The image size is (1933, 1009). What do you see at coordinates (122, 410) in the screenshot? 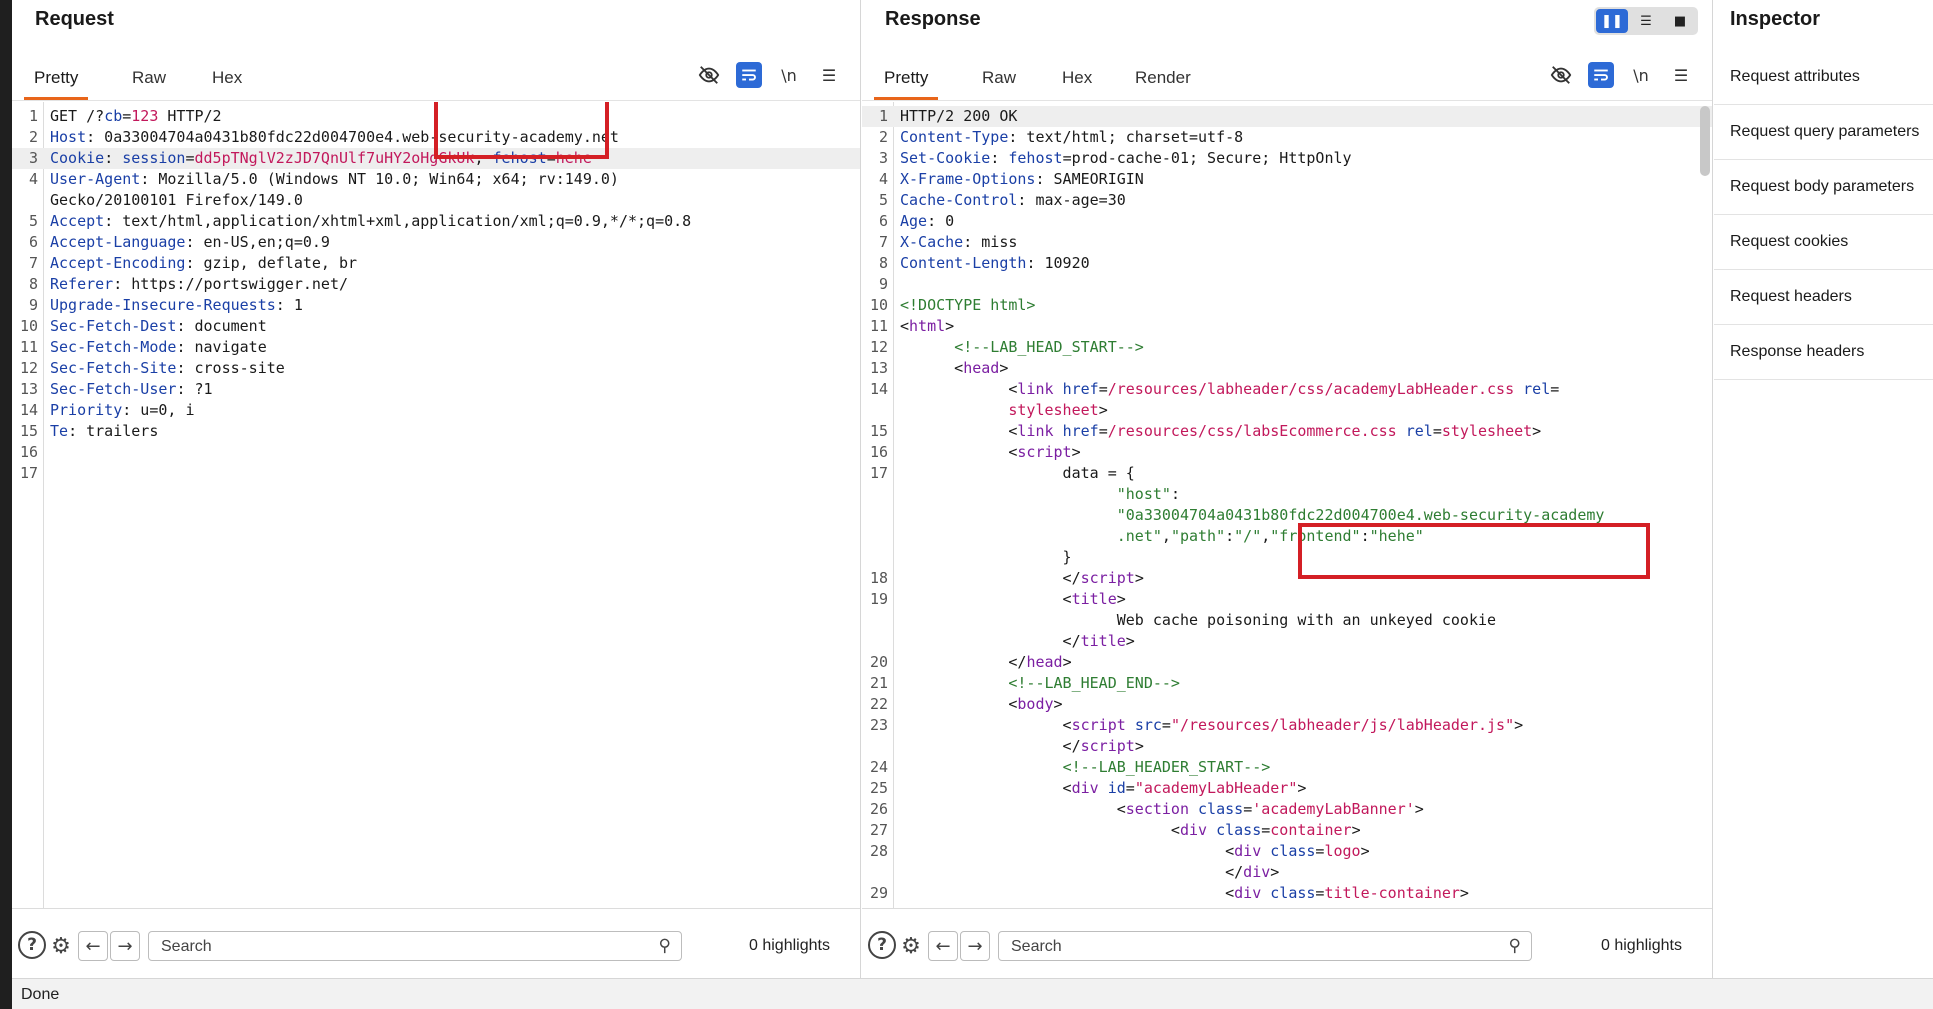
I see `line-text: Priority: u=0, i` at bounding box center [122, 410].